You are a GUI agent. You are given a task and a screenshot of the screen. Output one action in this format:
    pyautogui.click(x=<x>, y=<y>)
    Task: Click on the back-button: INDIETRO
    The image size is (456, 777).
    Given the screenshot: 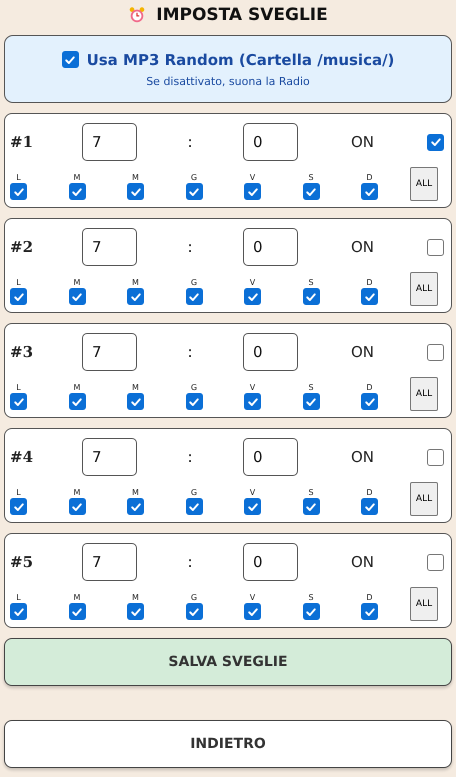 What is the action you would take?
    pyautogui.click(x=228, y=744)
    